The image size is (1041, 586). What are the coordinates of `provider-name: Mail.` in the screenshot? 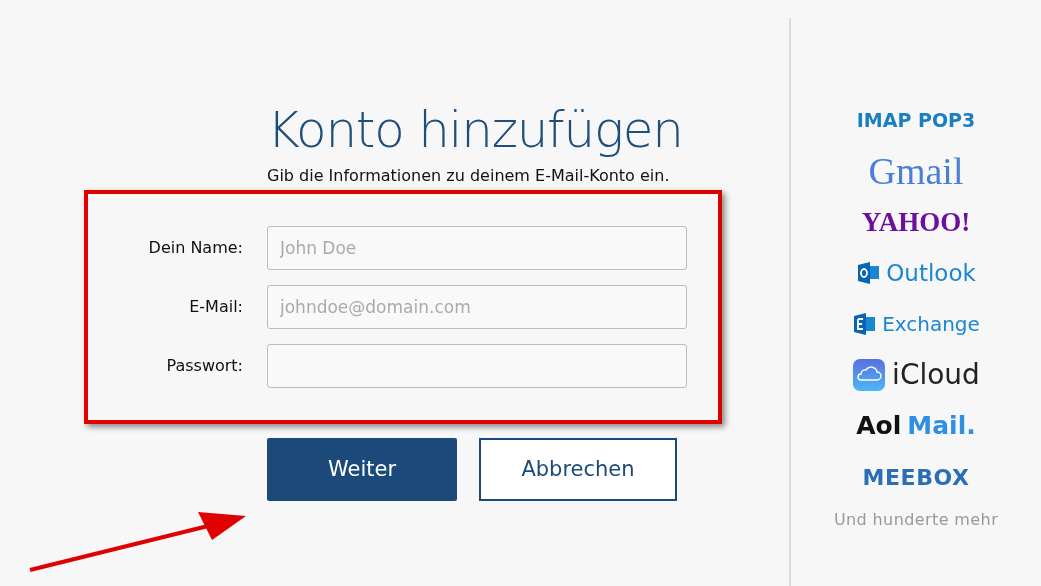 It's located at (941, 426).